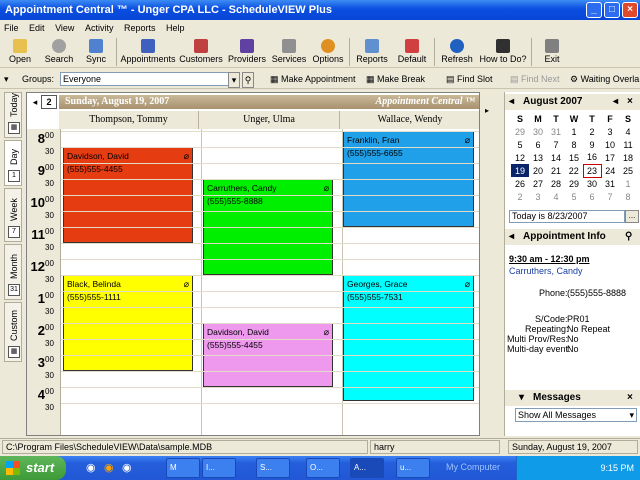 The width and height of the screenshot is (640, 480). What do you see at coordinates (592, 157) in the screenshot?
I see `calendar-day: 16` at bounding box center [592, 157].